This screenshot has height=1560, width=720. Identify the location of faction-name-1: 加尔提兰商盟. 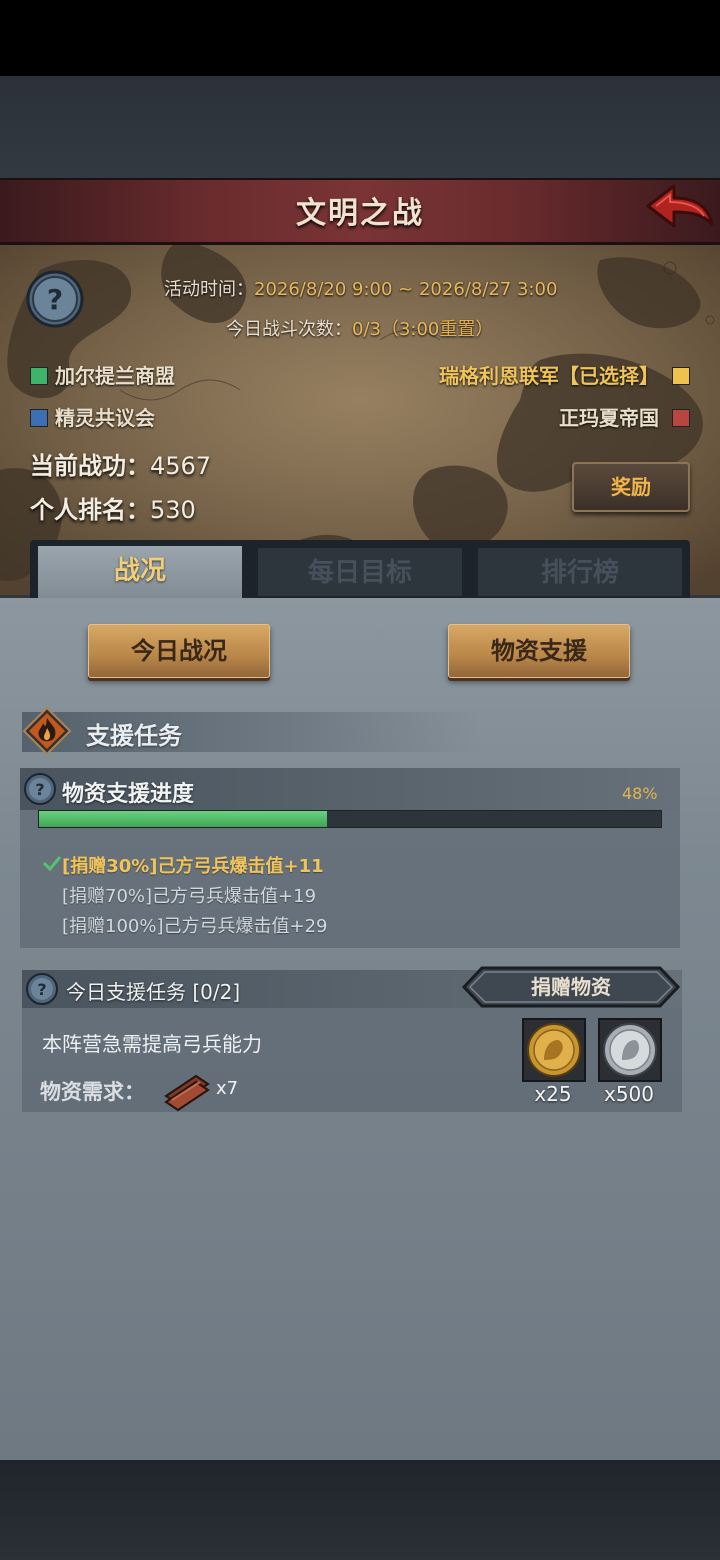
(114, 376).